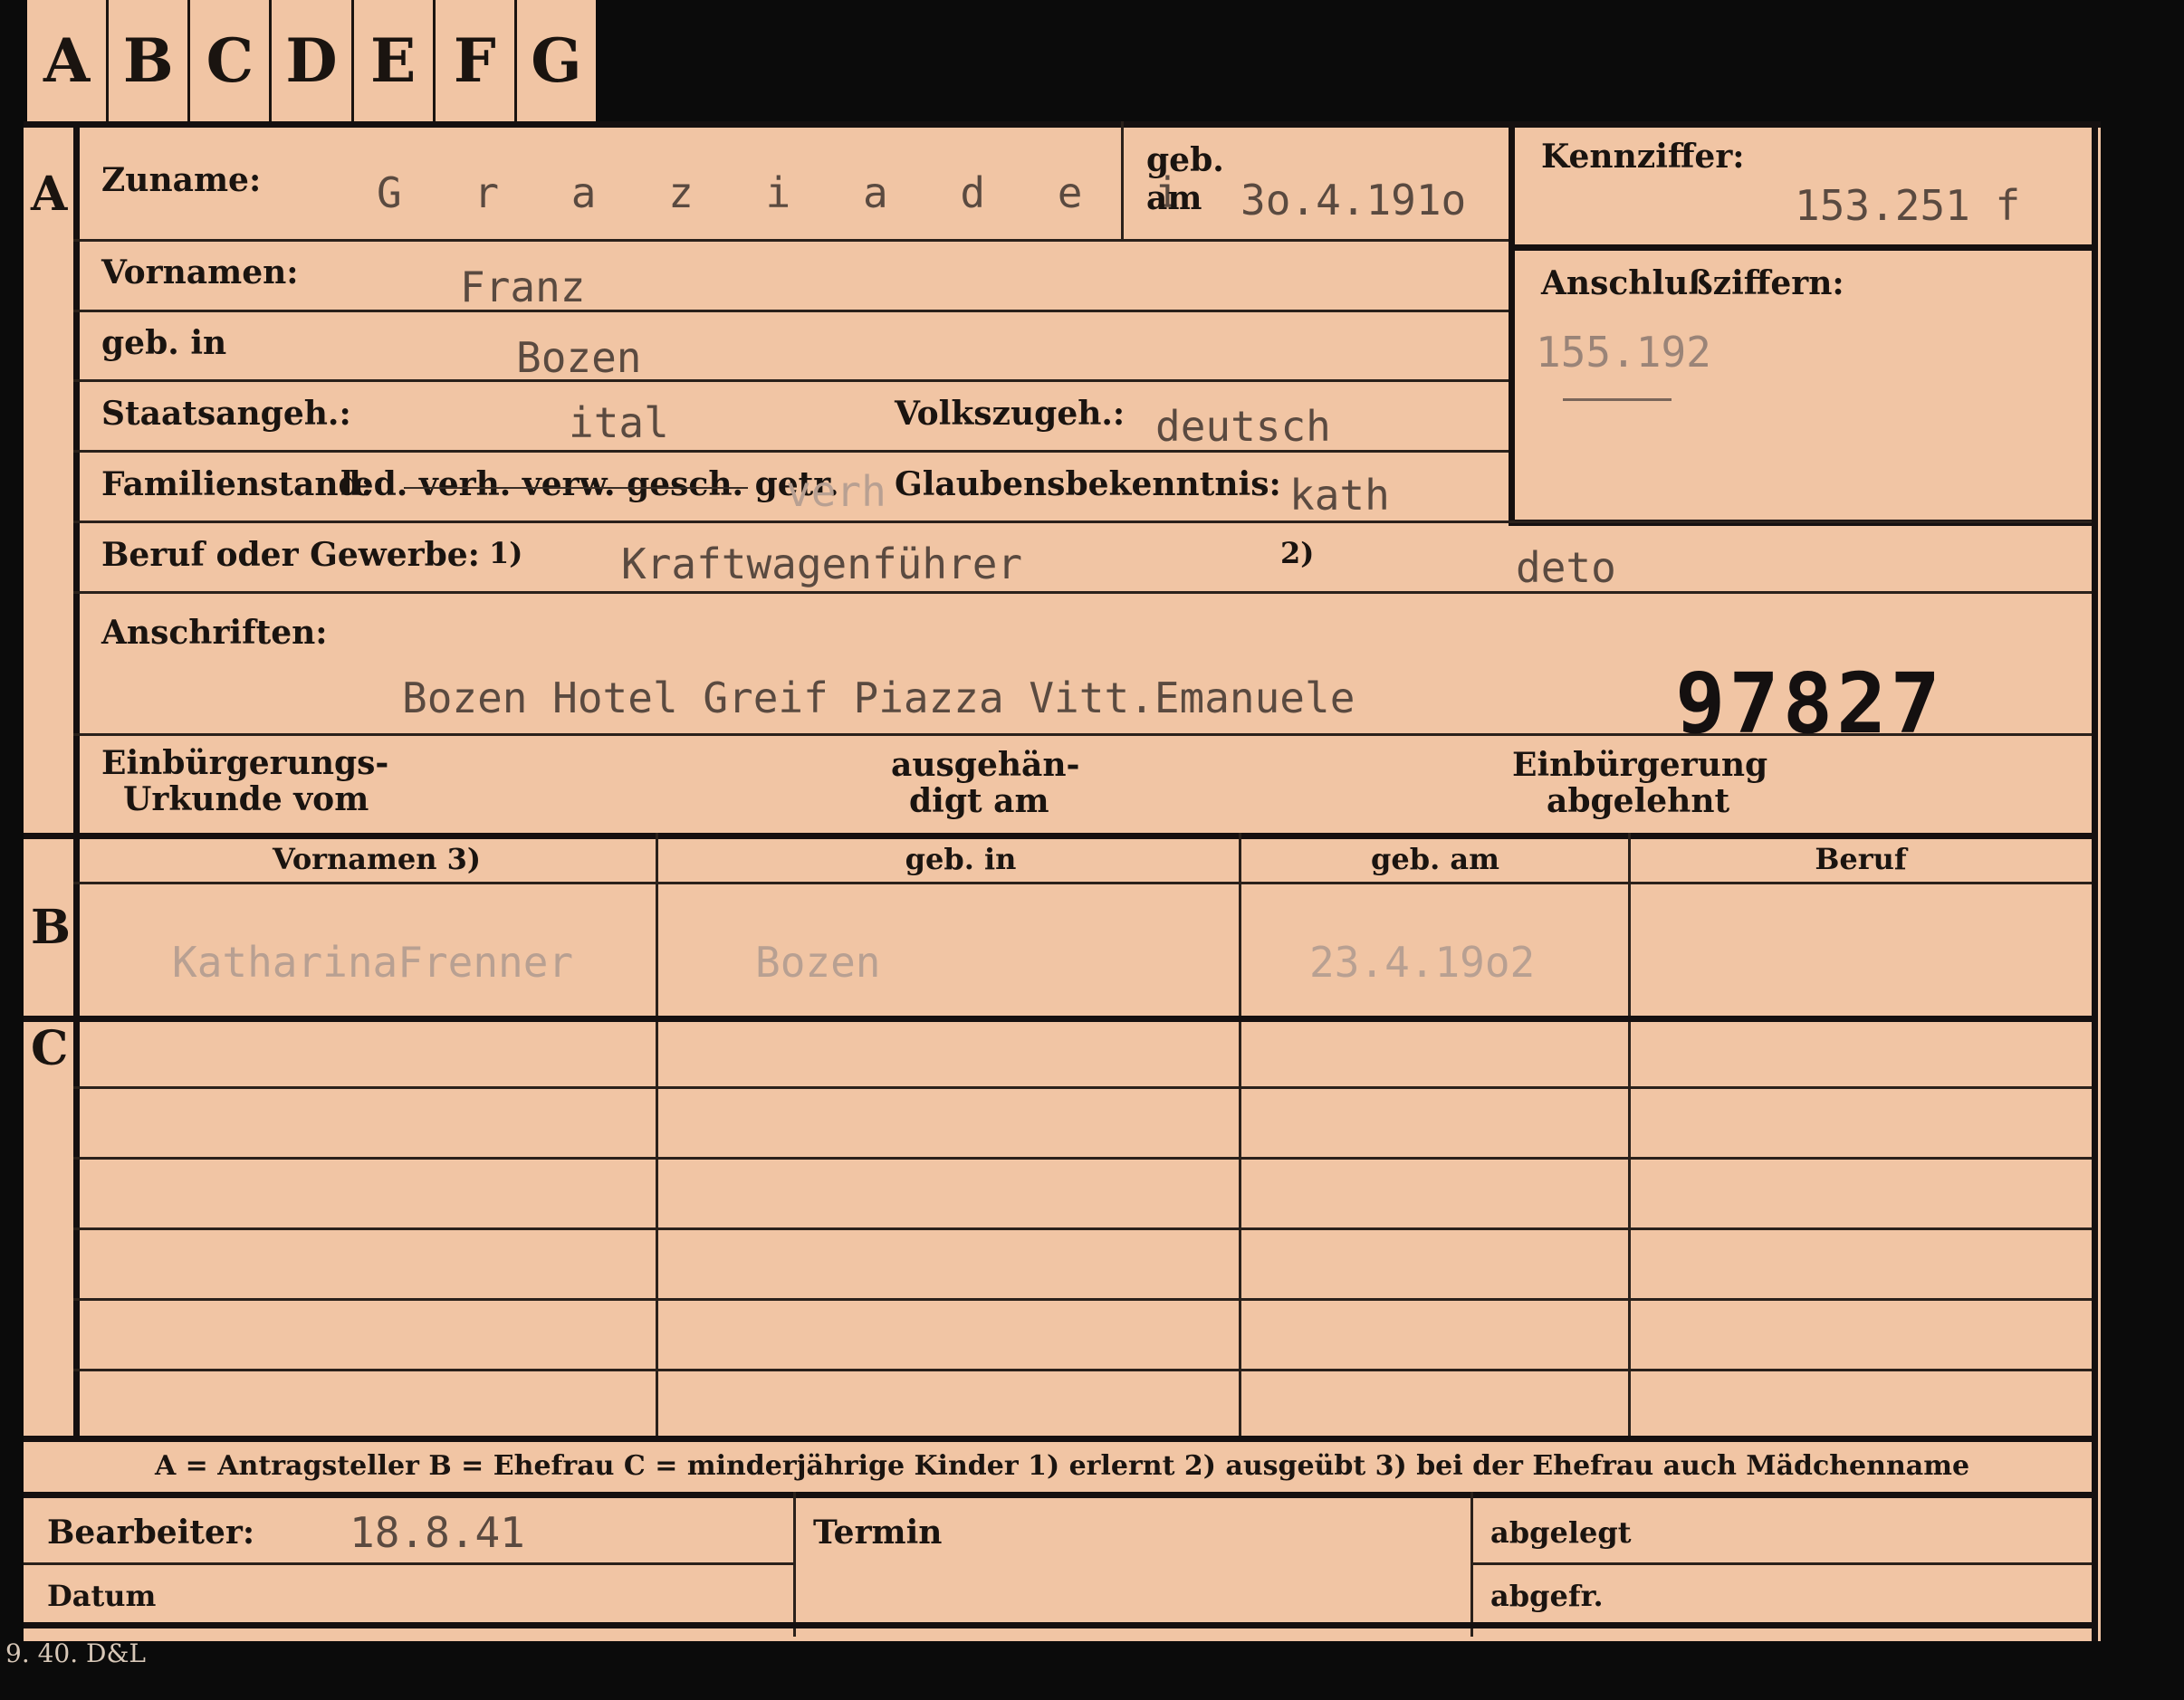 This screenshot has width=2184, height=1700. I want to click on beruf-label: Beruf oder Gewerbe:, so click(290, 555).